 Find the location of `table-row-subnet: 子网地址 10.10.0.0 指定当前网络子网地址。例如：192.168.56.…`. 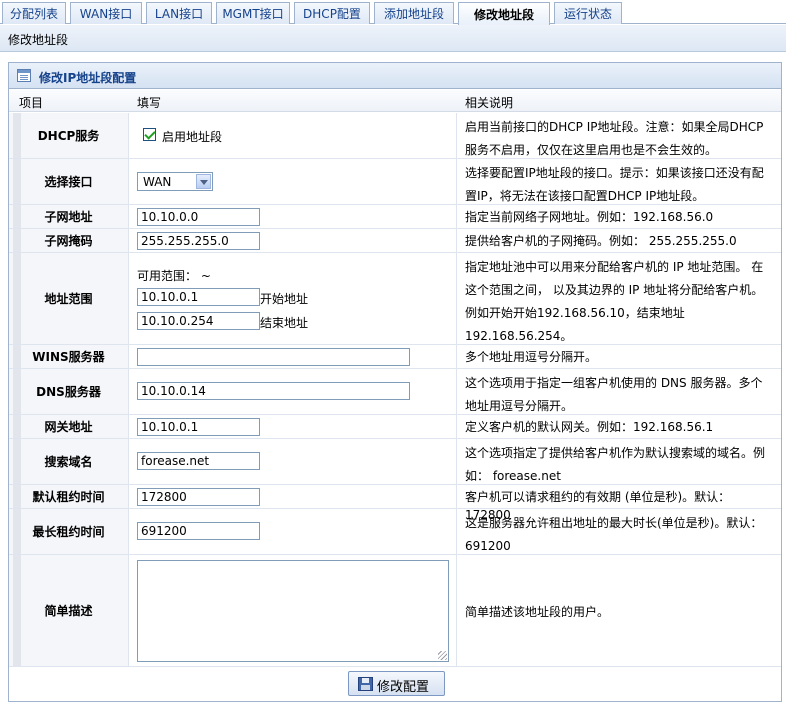

table-row-subnet: 子网地址 10.10.0.0 指定当前网络子网地址。例如：192.168.56.… is located at coordinates (395, 217).